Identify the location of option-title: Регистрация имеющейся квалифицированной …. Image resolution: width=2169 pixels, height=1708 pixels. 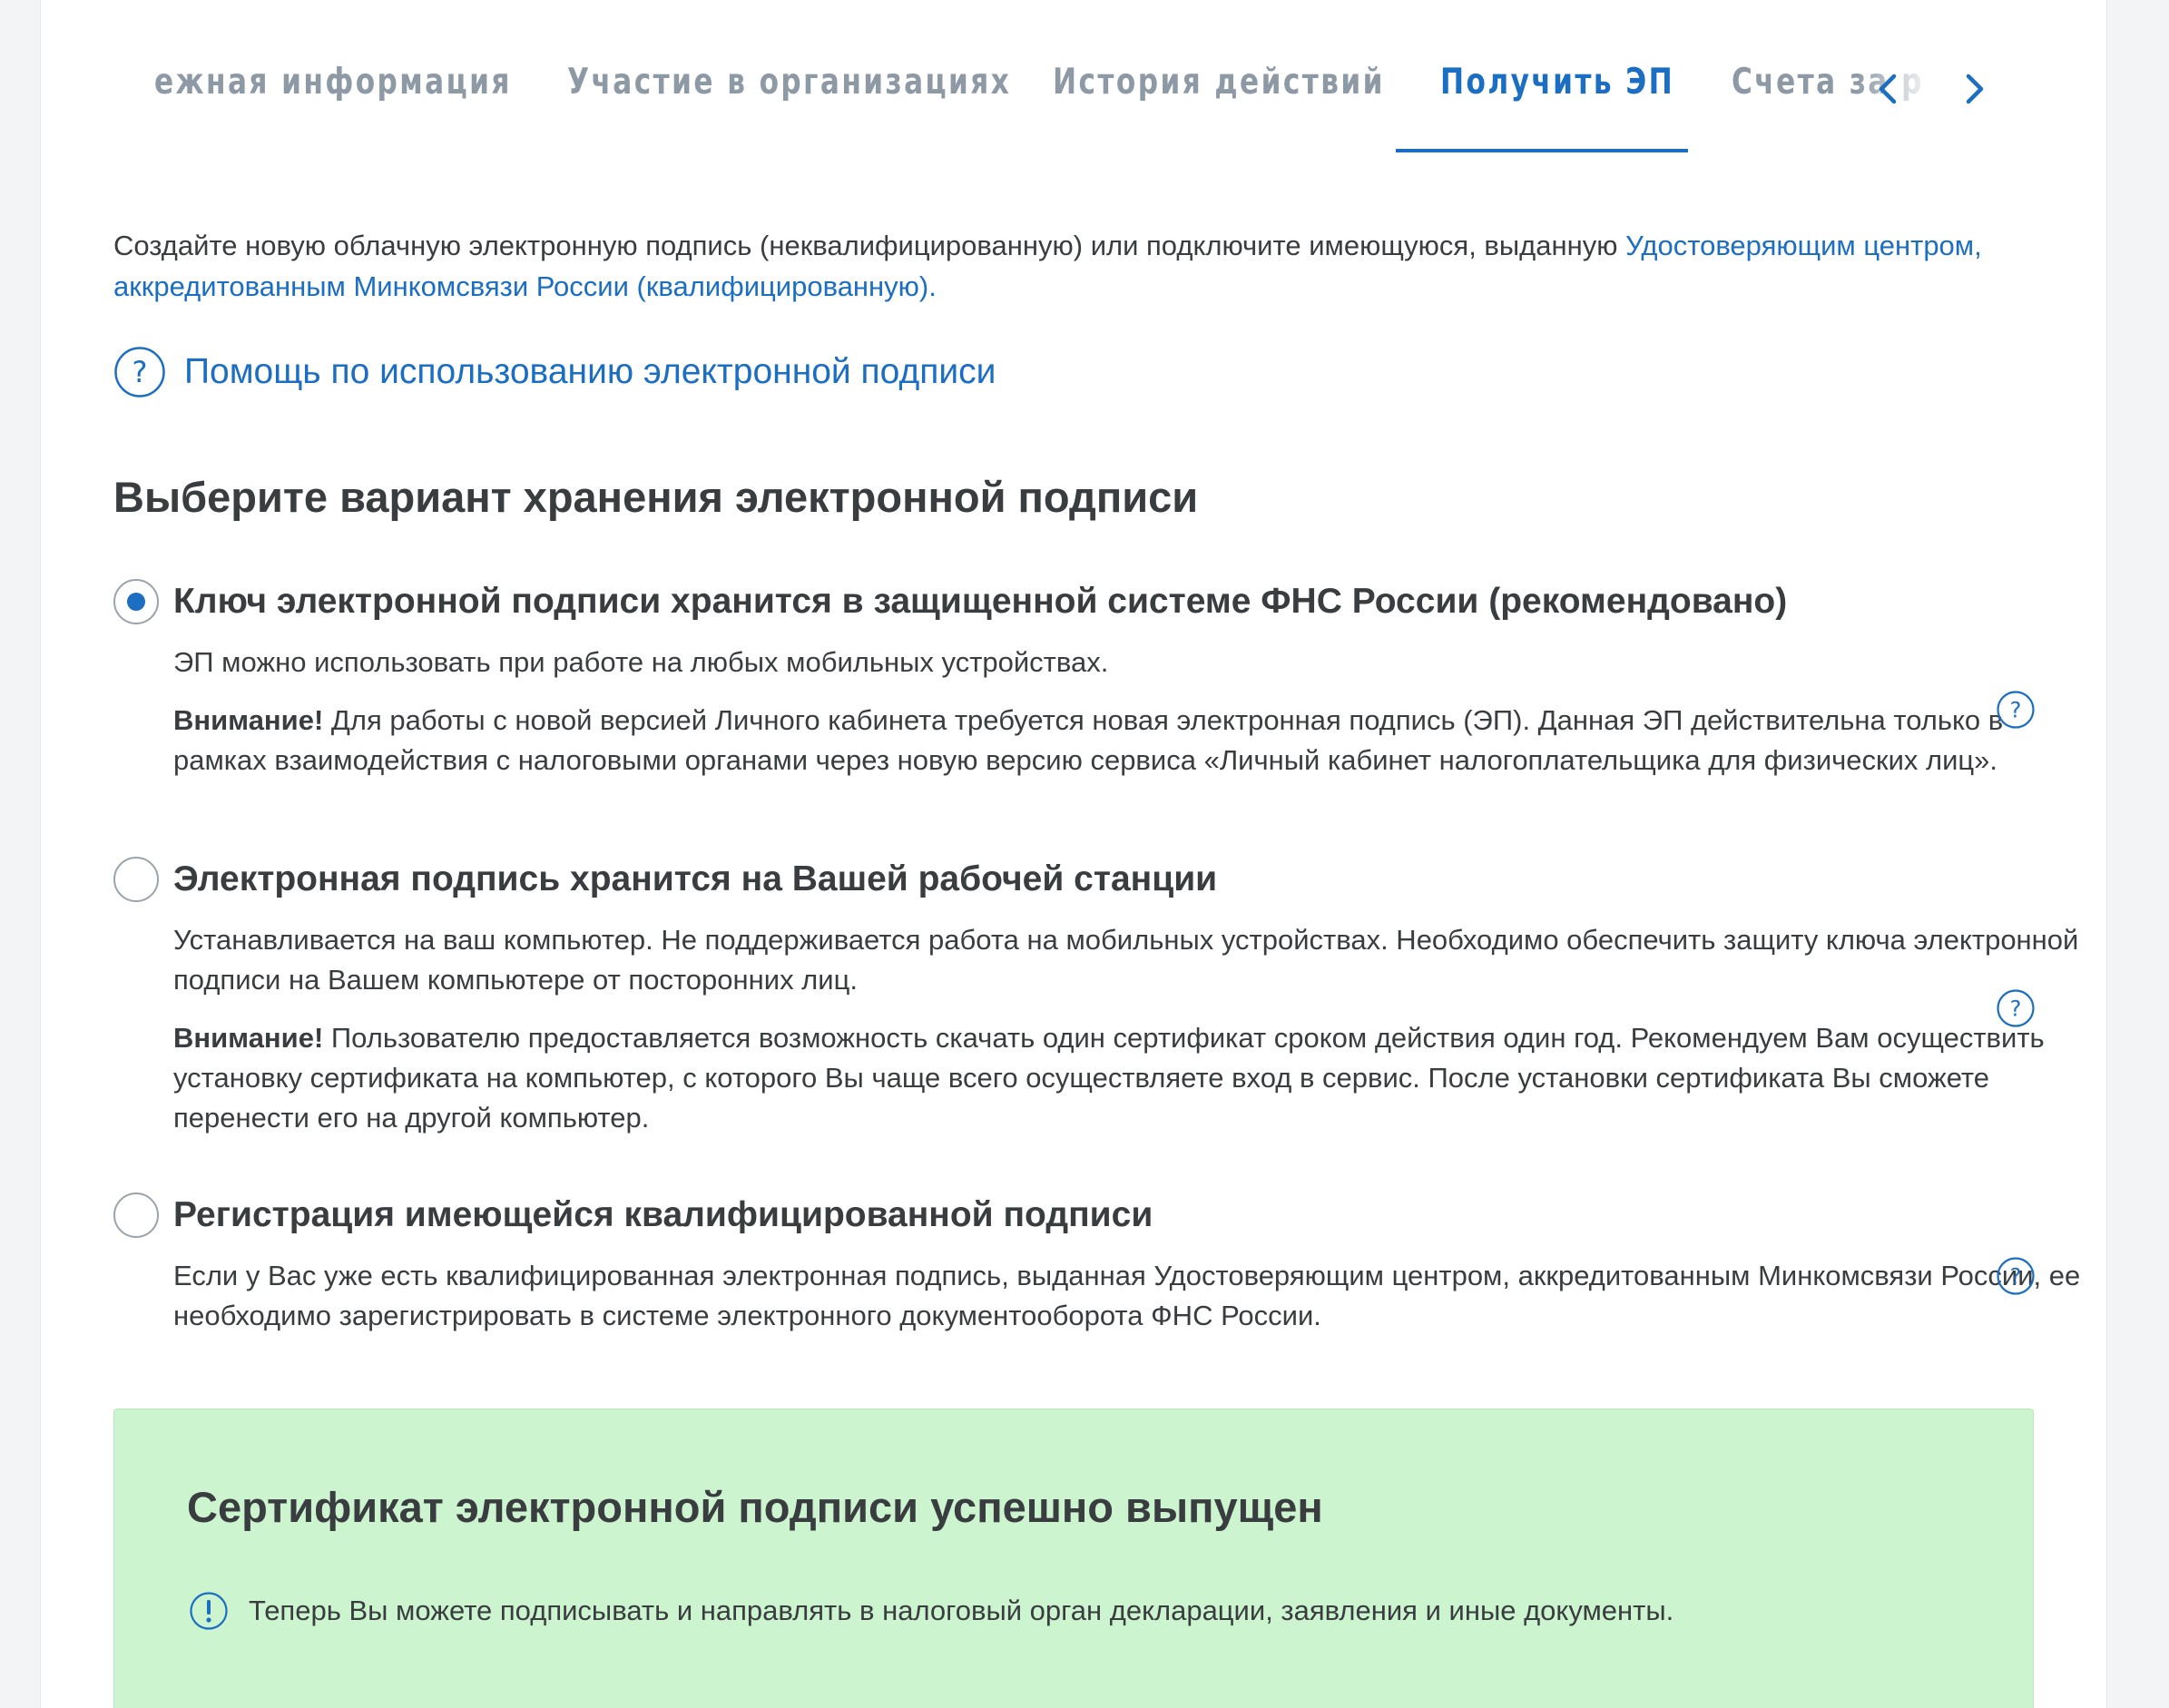
(663, 1214).